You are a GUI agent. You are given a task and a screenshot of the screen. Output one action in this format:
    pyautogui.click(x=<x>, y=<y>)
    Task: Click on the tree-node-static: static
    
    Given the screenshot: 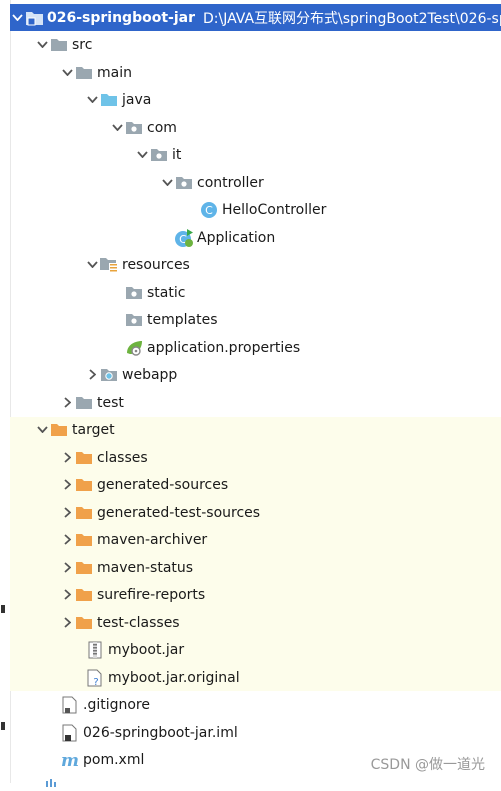 What is the action you would take?
    pyautogui.click(x=255, y=292)
    